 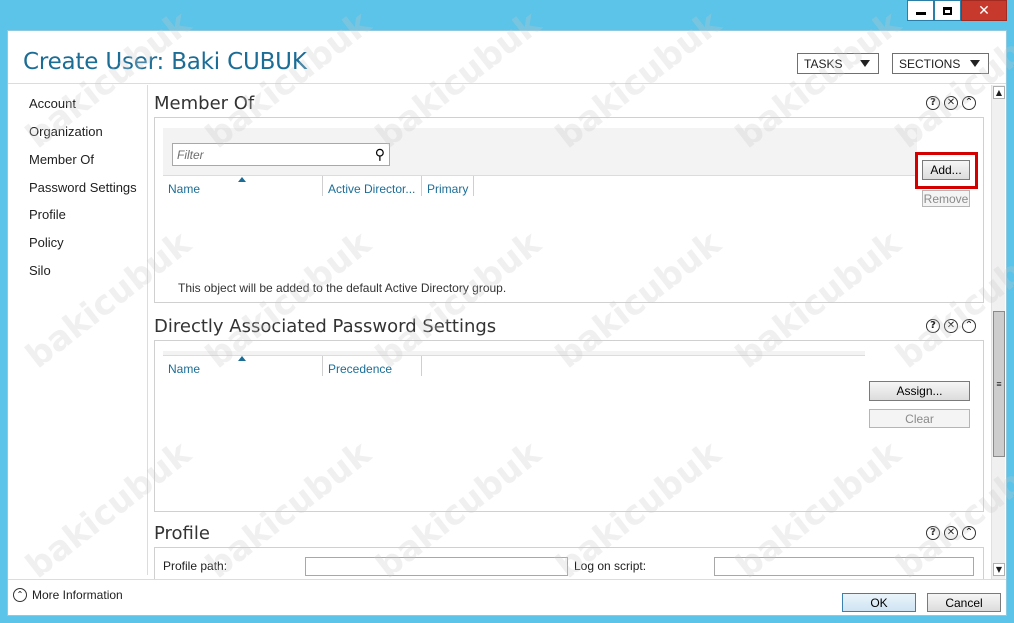 What do you see at coordinates (61, 159) in the screenshot?
I see `nav-item-member-of: Member Of` at bounding box center [61, 159].